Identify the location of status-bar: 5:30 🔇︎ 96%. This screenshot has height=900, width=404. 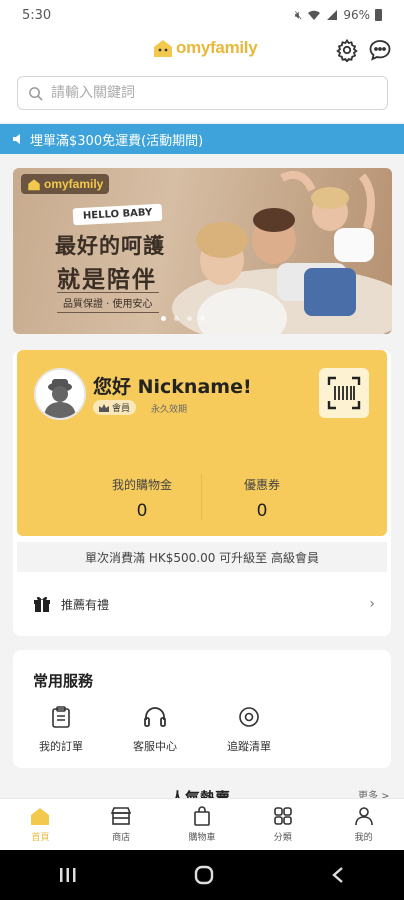
(202, 15).